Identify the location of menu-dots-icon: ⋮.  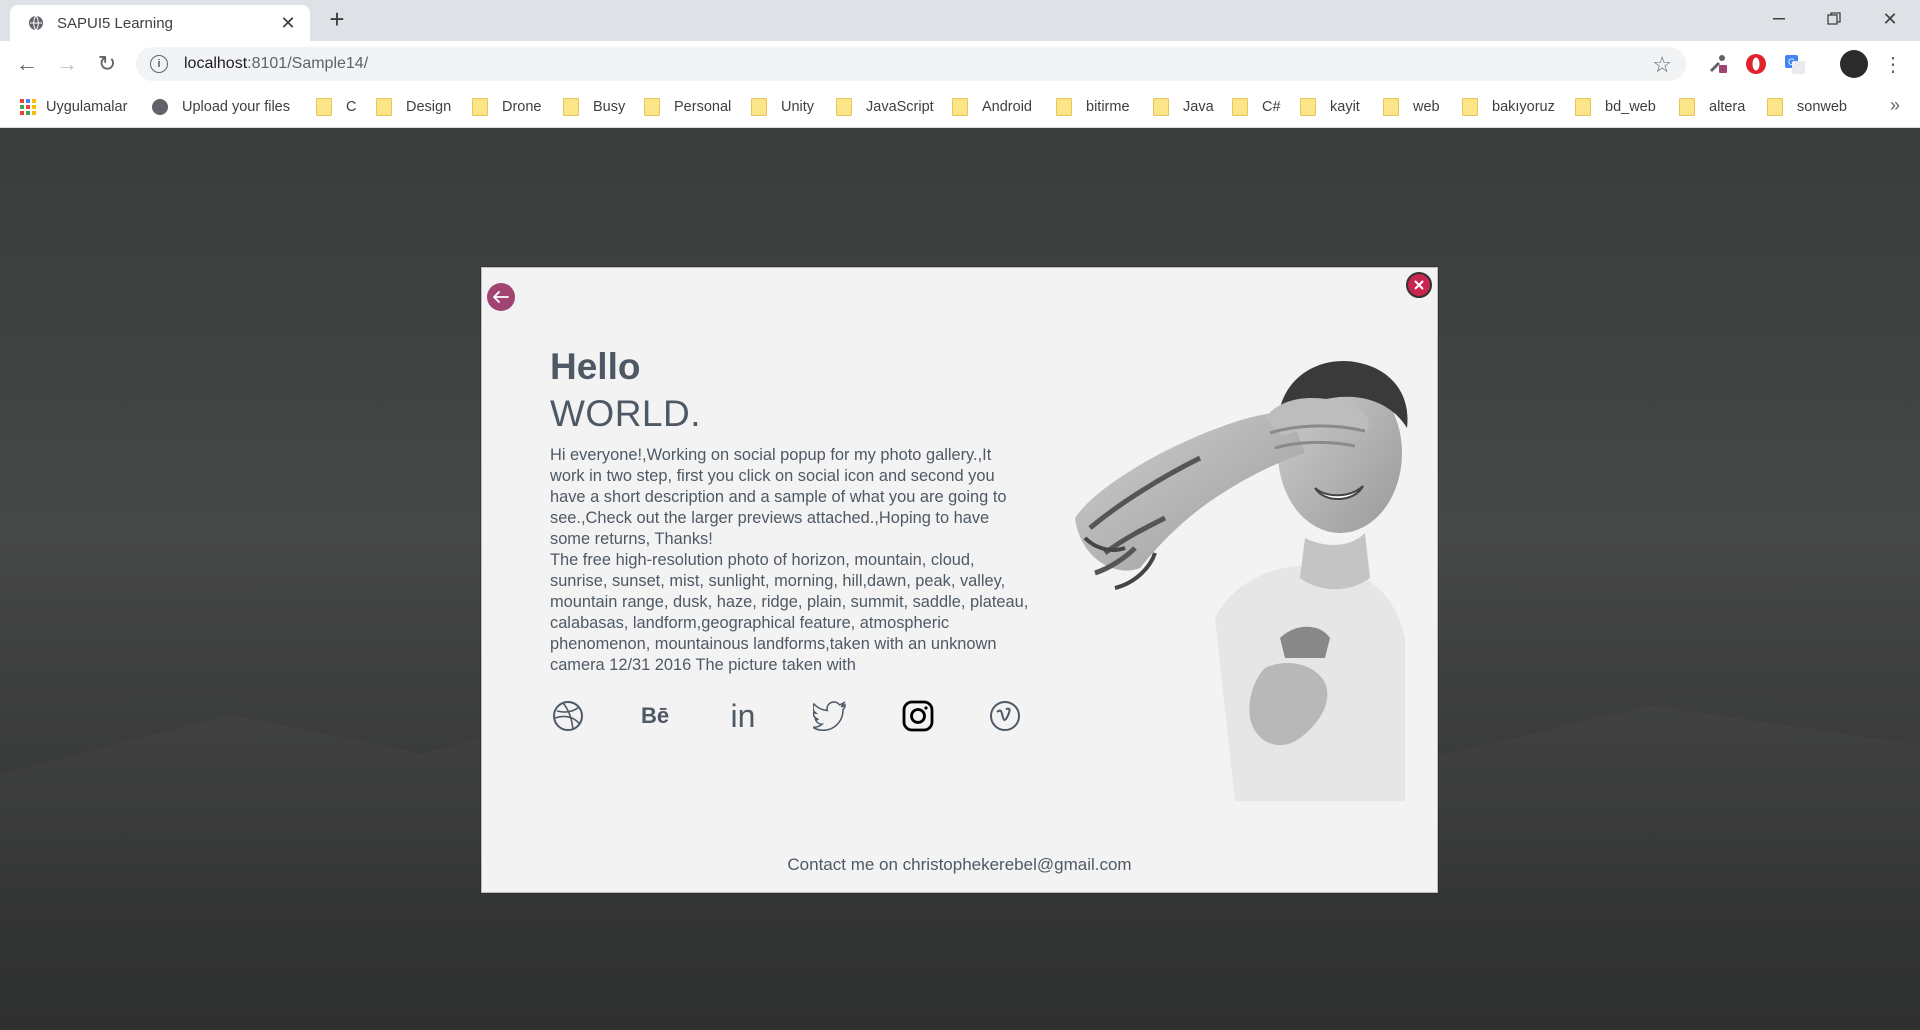
(1893, 64).